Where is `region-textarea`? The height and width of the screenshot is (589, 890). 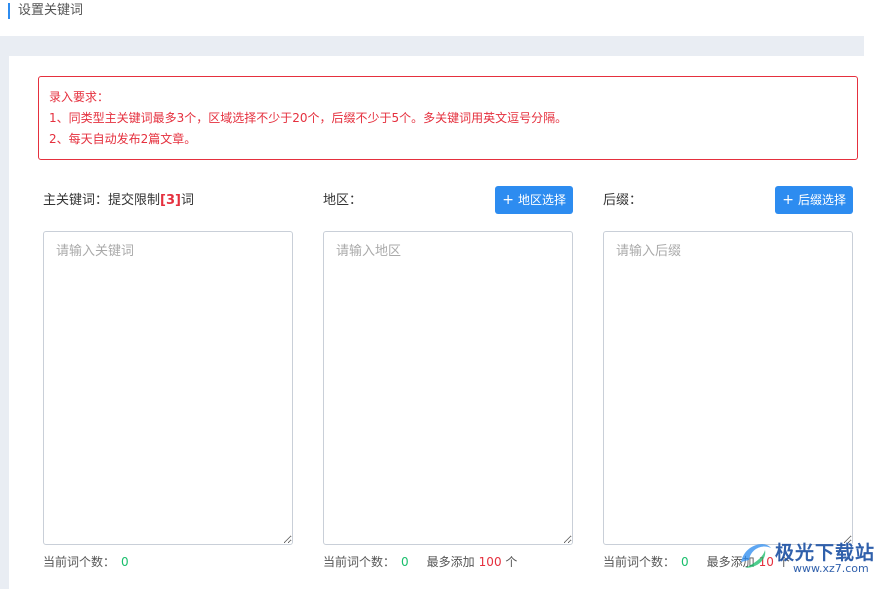
region-textarea is located at coordinates (448, 388).